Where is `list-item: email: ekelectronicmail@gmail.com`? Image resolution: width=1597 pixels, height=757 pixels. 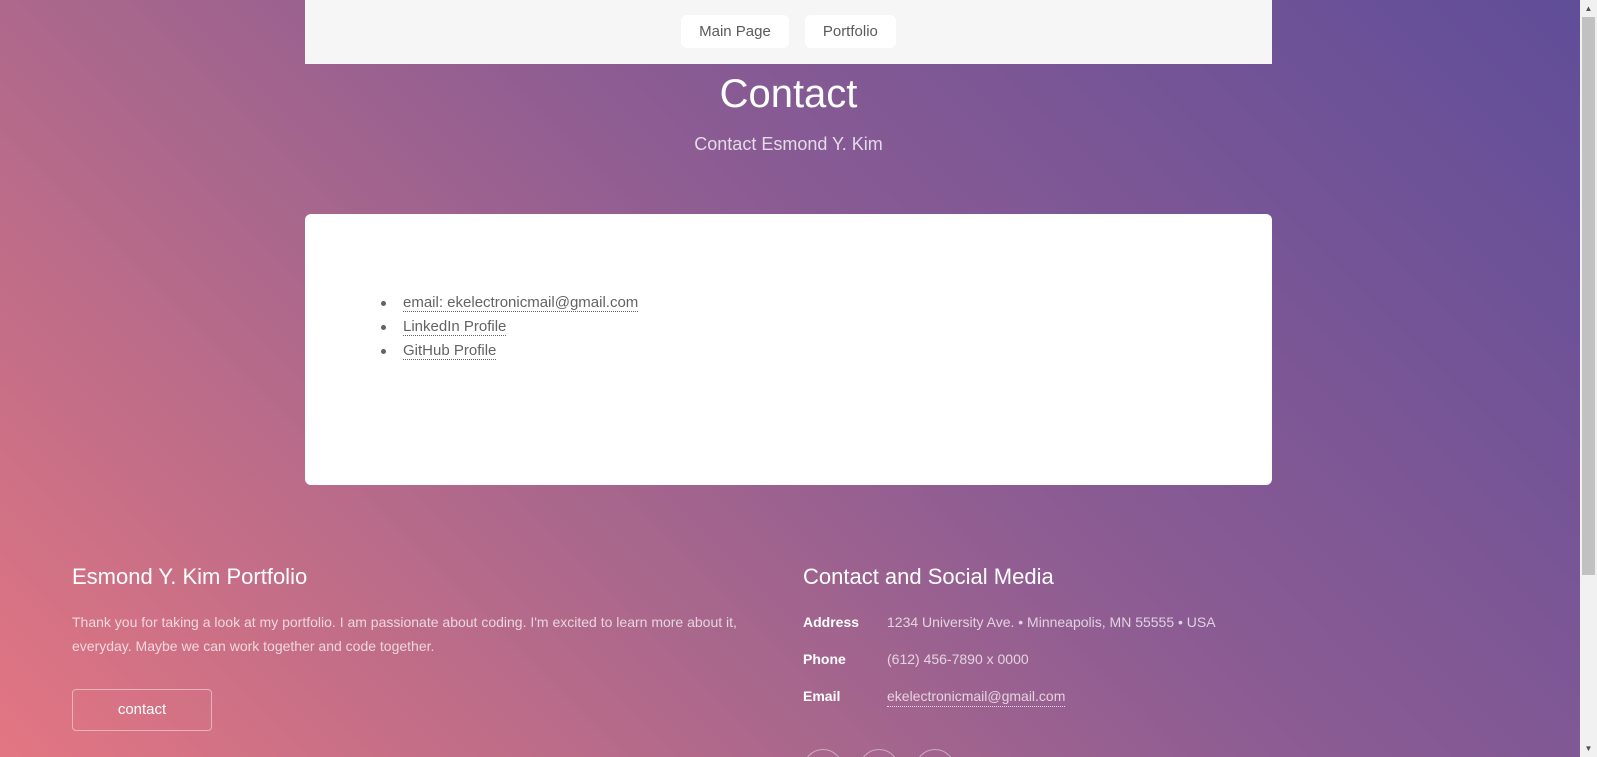 list-item: email: ekelectronicmail@gmail.com is located at coordinates (510, 303).